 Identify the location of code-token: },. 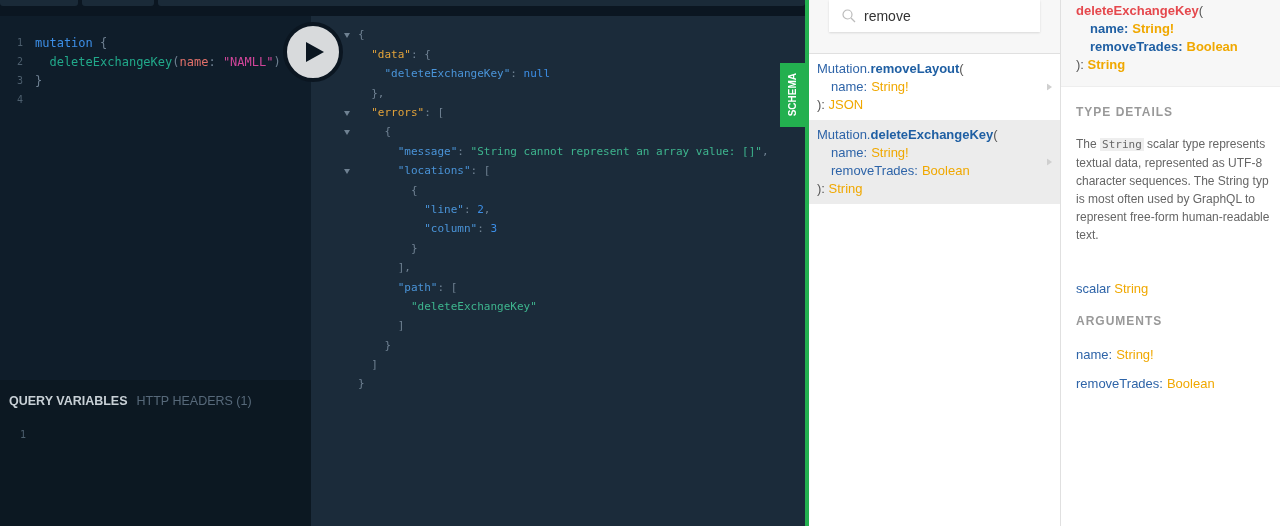
(377, 93).